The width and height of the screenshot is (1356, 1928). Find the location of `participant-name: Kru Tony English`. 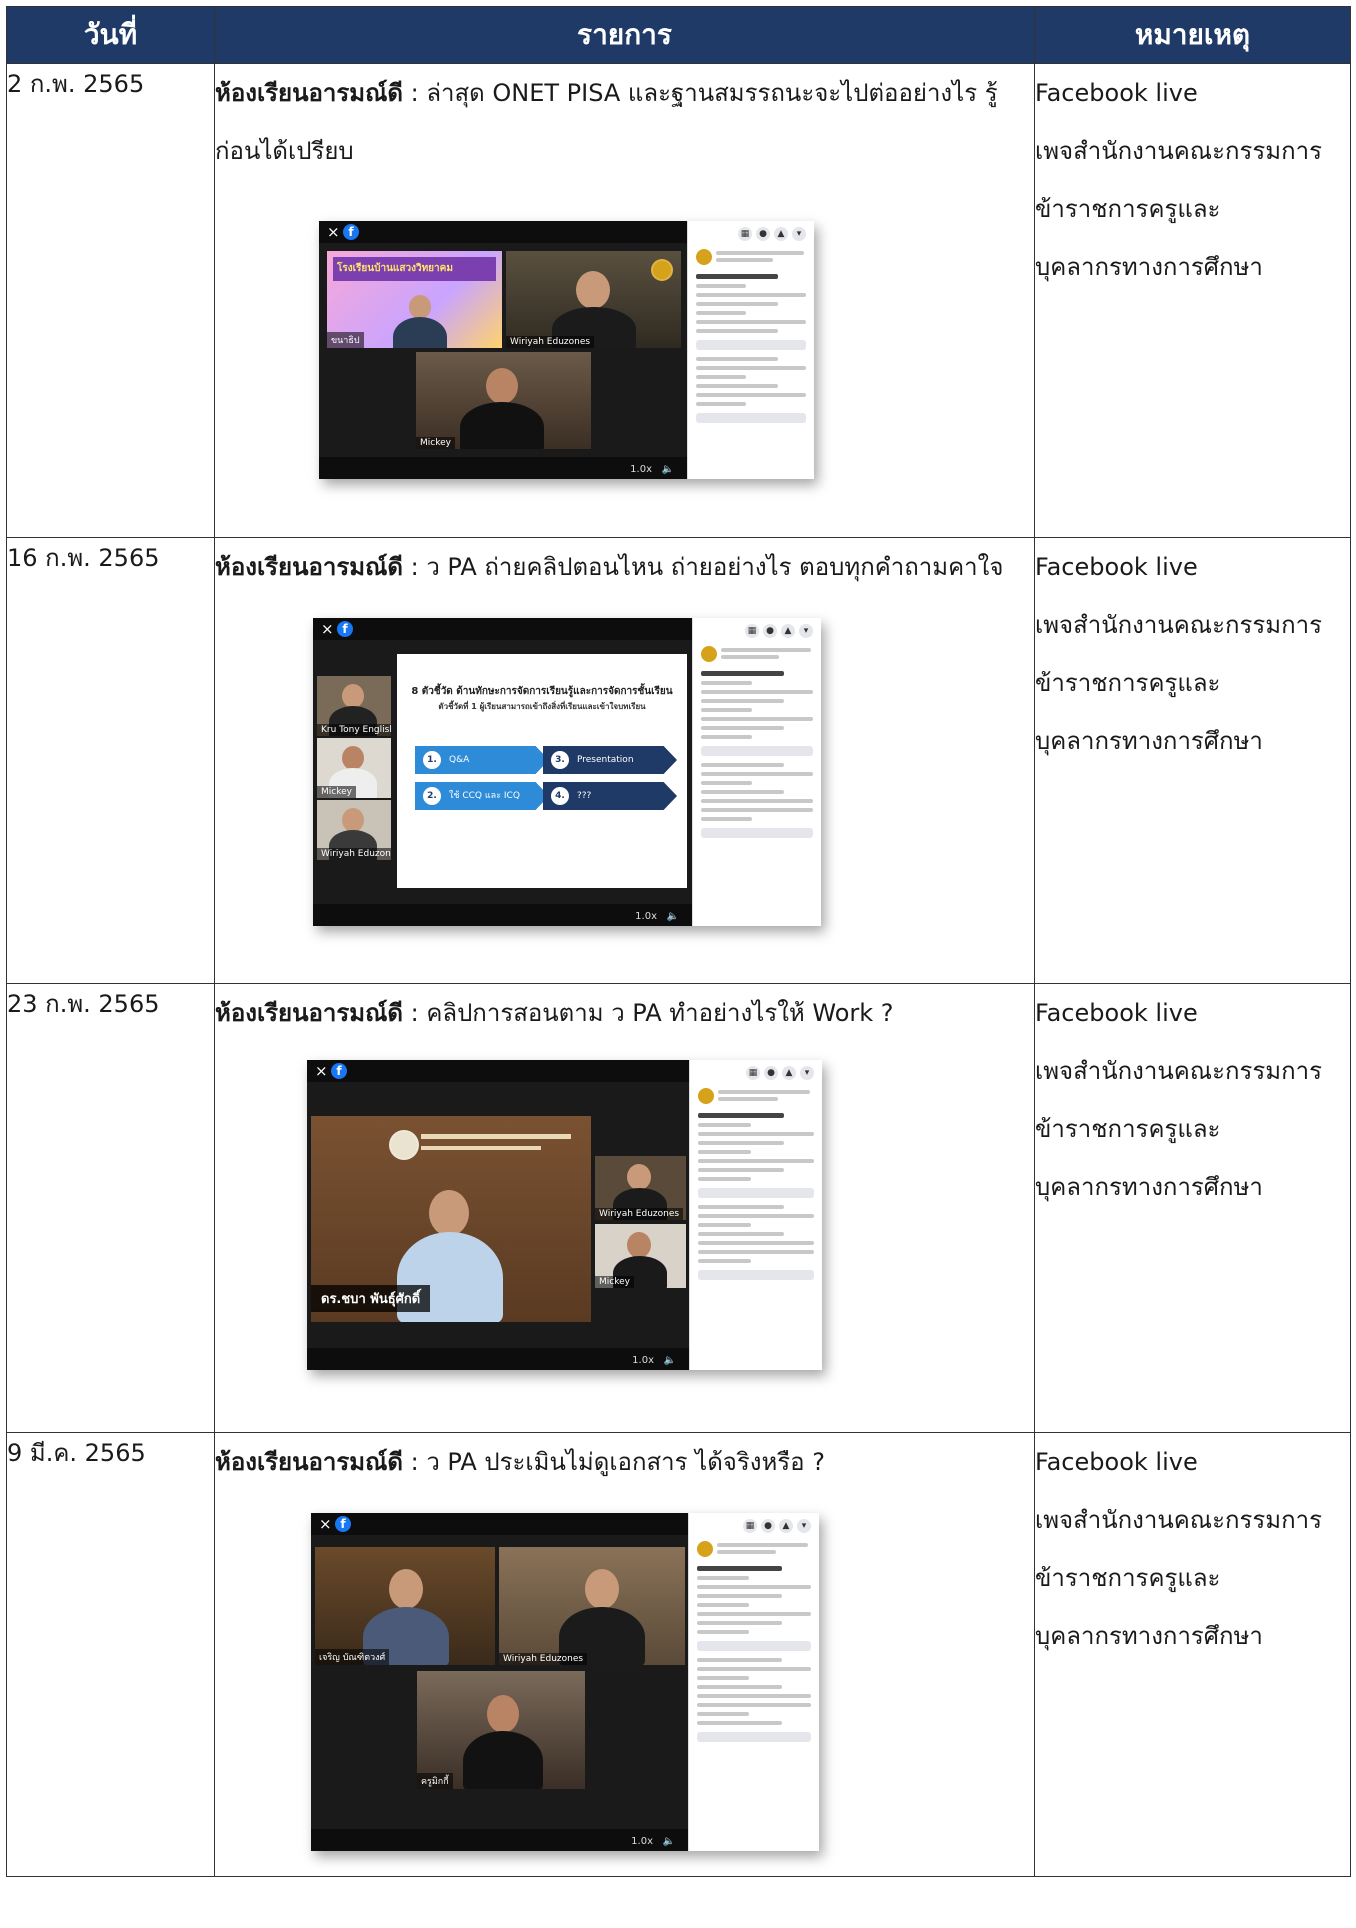

participant-name: Kru Tony English is located at coordinates (354, 730).